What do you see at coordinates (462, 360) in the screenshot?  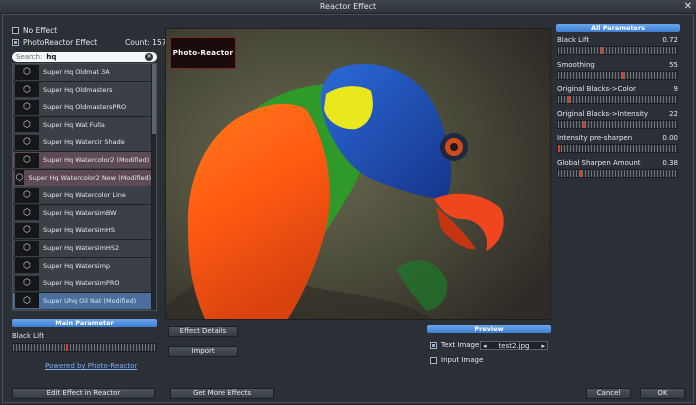 I see `input-image-label: Input Image` at bounding box center [462, 360].